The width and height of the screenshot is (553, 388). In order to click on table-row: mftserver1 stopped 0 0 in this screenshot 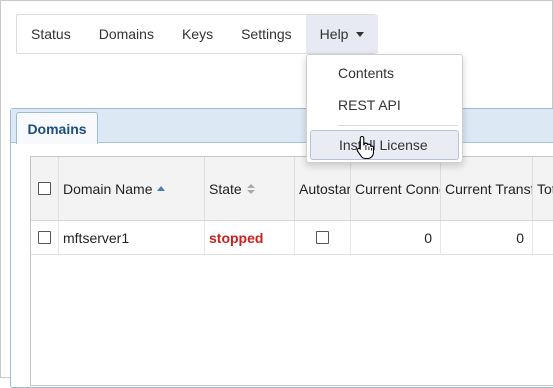, I will do `click(292, 238)`.